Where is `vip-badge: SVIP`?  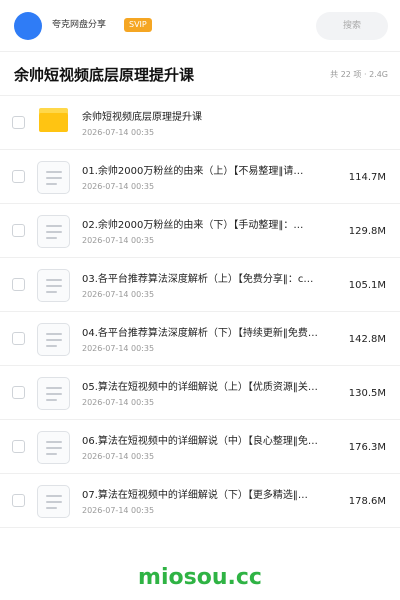
vip-badge: SVIP is located at coordinates (138, 25).